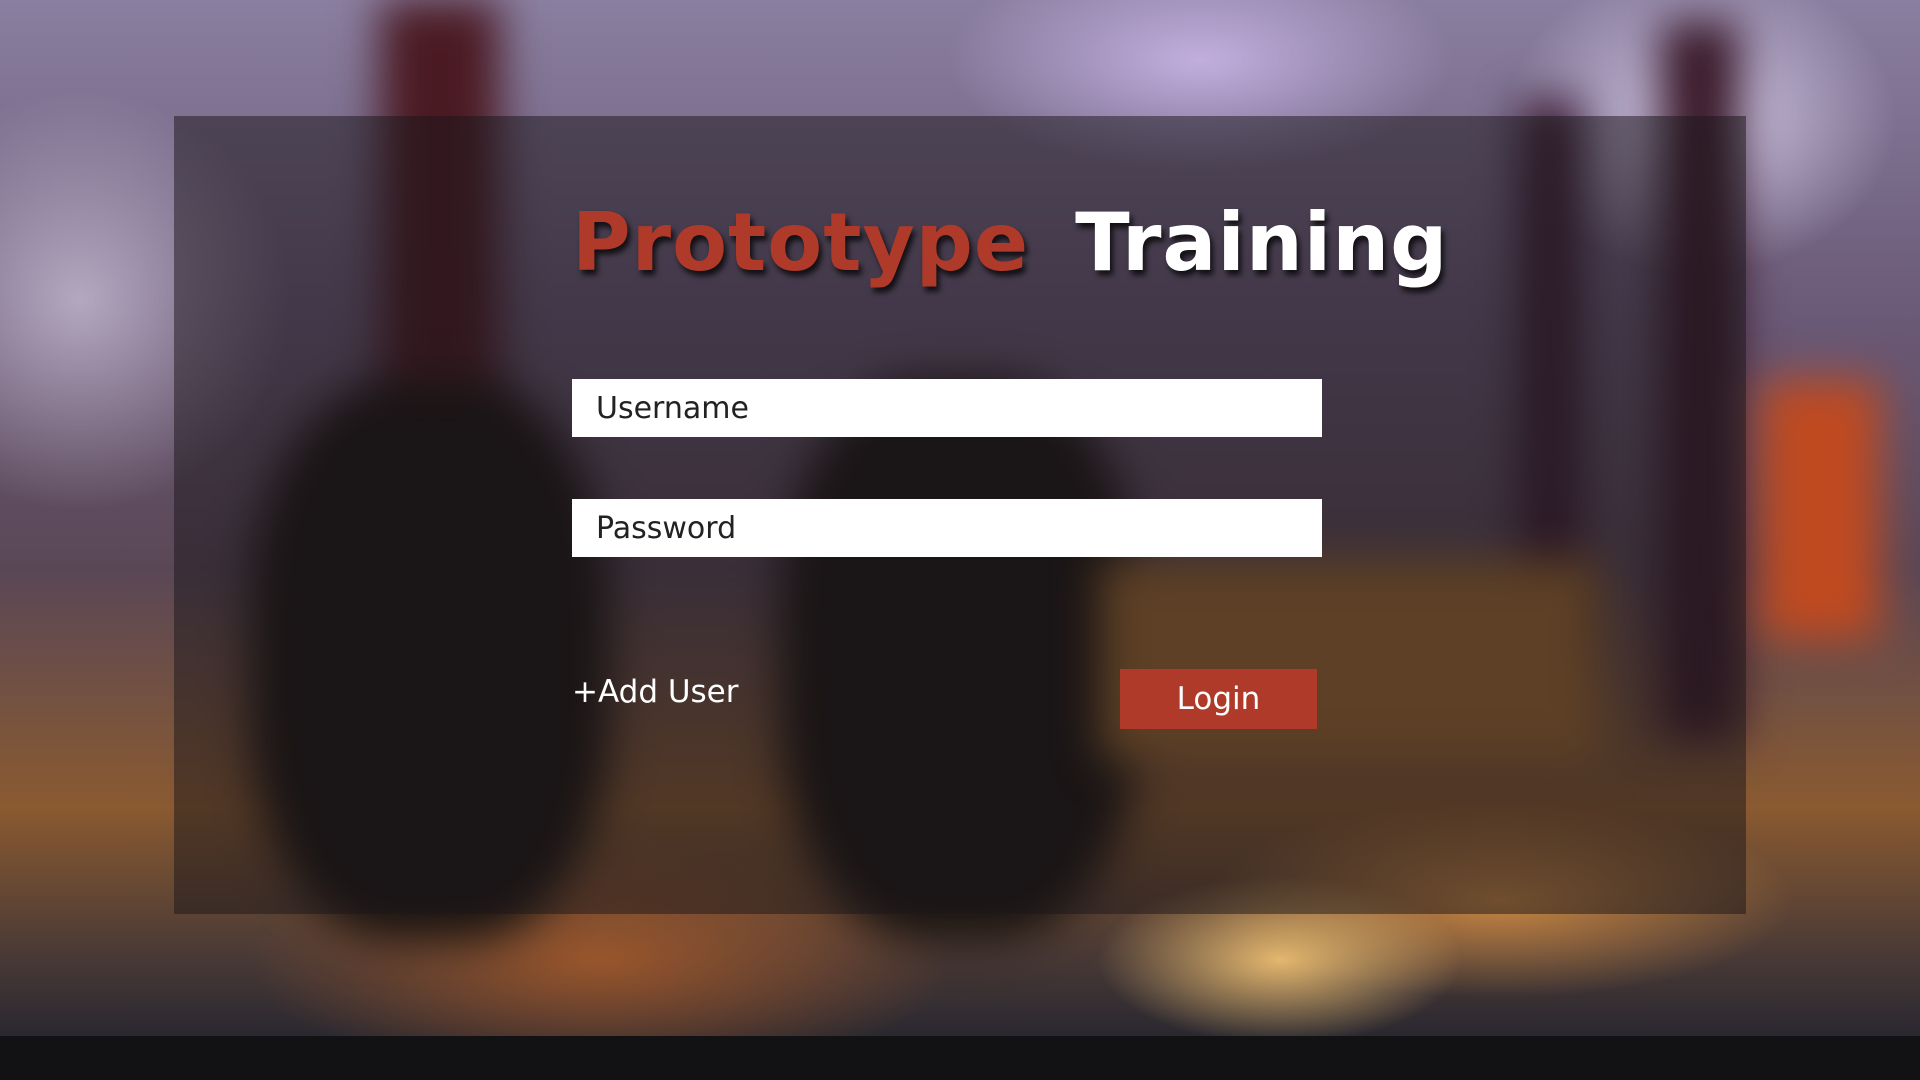  Describe the element at coordinates (1218, 699) in the screenshot. I see `login-button: Login` at that location.